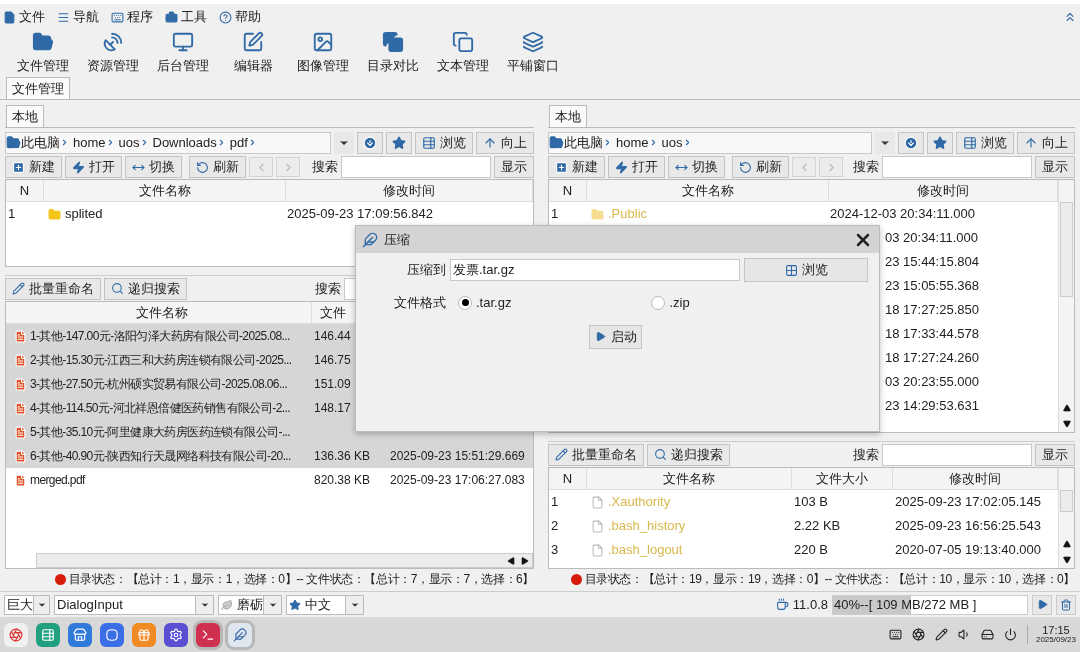  I want to click on menu-item: 文件, so click(24, 17).